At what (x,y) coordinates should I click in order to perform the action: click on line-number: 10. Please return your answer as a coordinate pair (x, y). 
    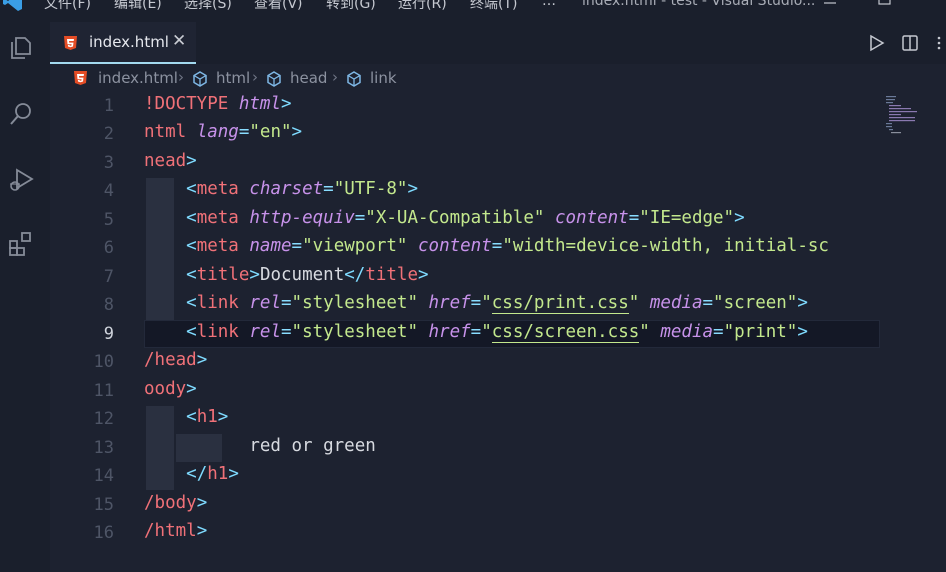
    Looking at the image, I should click on (103, 362).